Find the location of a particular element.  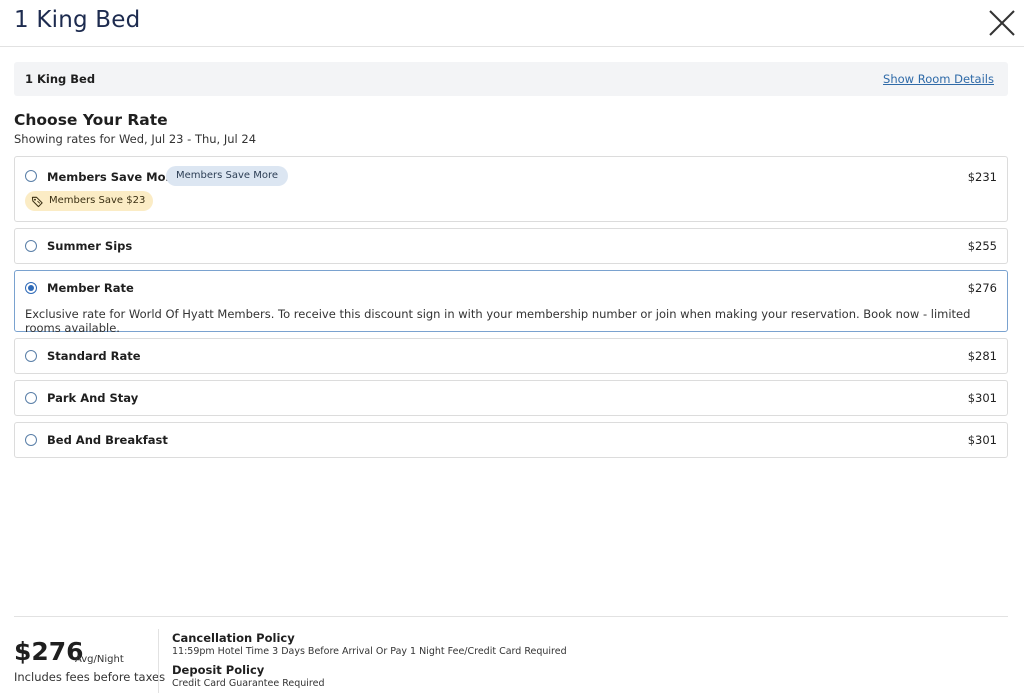

selected-price: $276 is located at coordinates (49, 651).